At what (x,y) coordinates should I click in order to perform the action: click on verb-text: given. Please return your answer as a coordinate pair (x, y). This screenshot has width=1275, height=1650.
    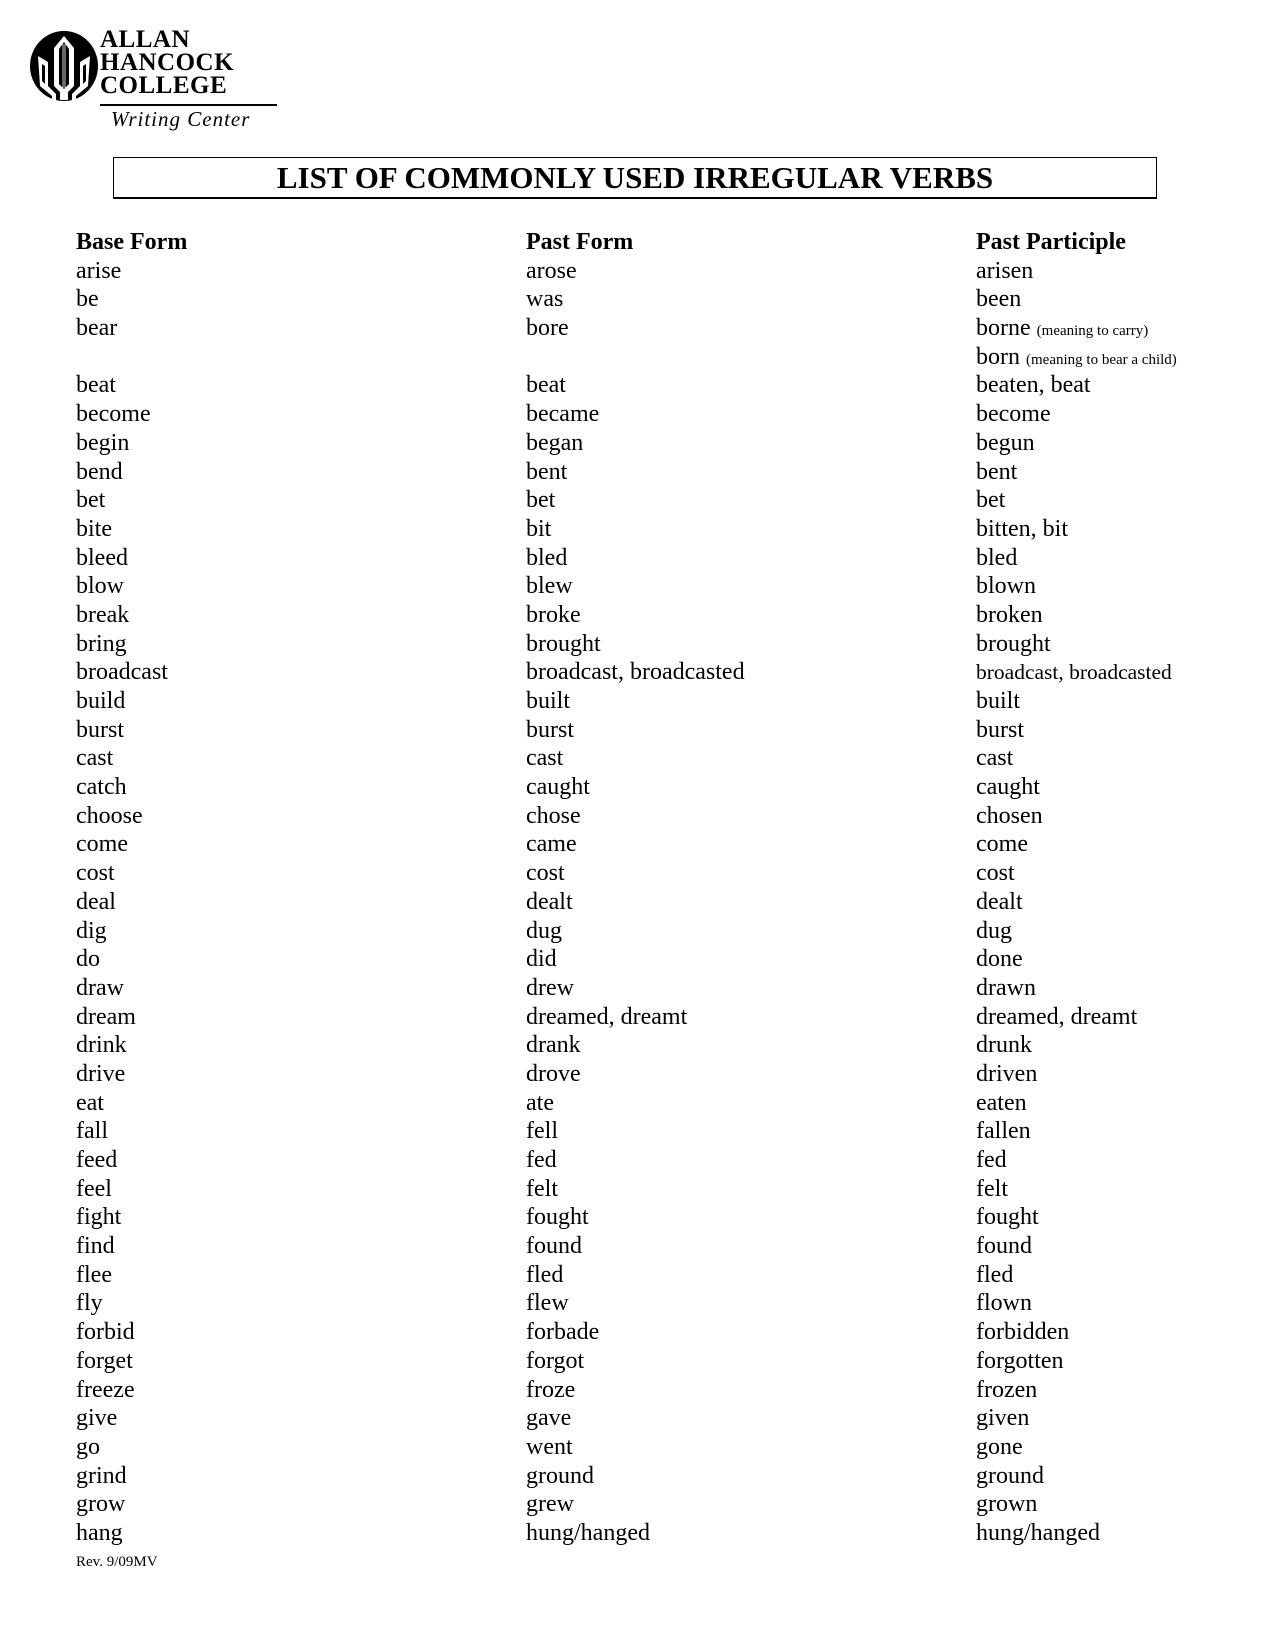
    Looking at the image, I should click on (1003, 1418).